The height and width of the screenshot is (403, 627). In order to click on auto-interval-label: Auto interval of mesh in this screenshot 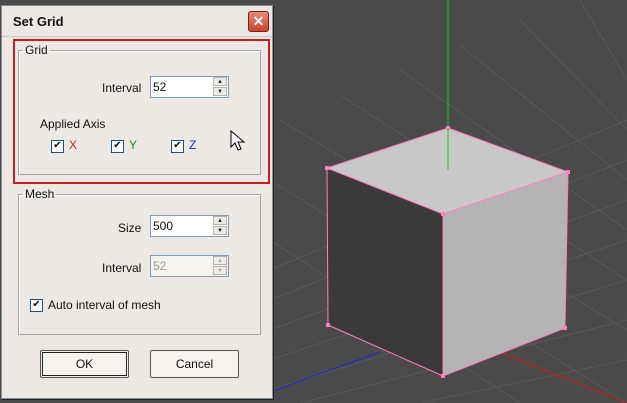, I will do `click(104, 305)`.